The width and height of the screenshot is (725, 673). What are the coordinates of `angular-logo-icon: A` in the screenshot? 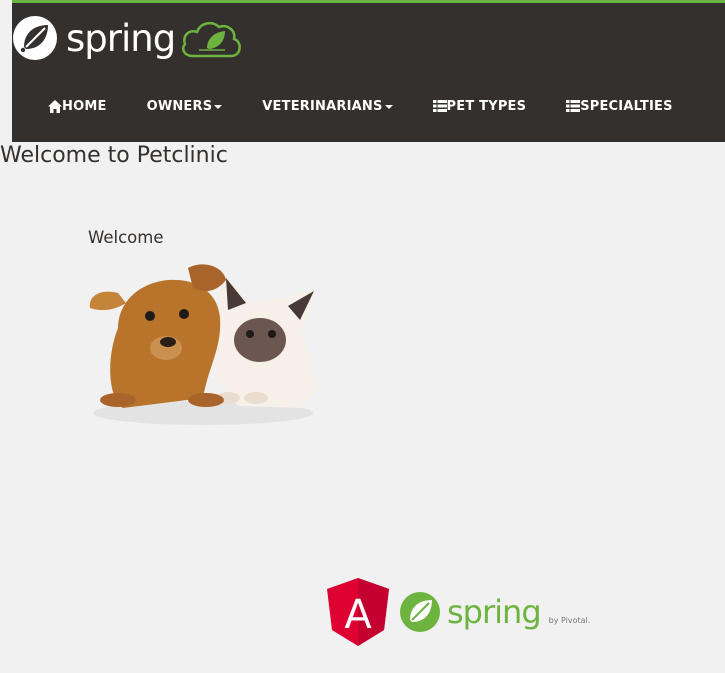 It's located at (358, 612).